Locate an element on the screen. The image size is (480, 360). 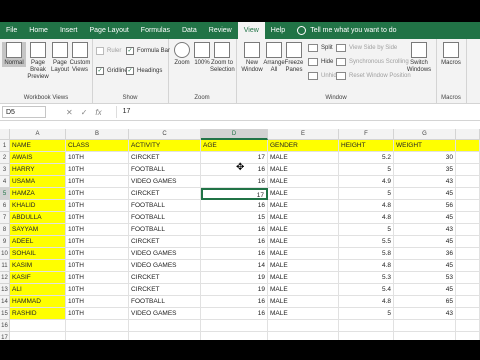
page-break-preview-button: Page Break Preview is located at coordinates (38, 61).